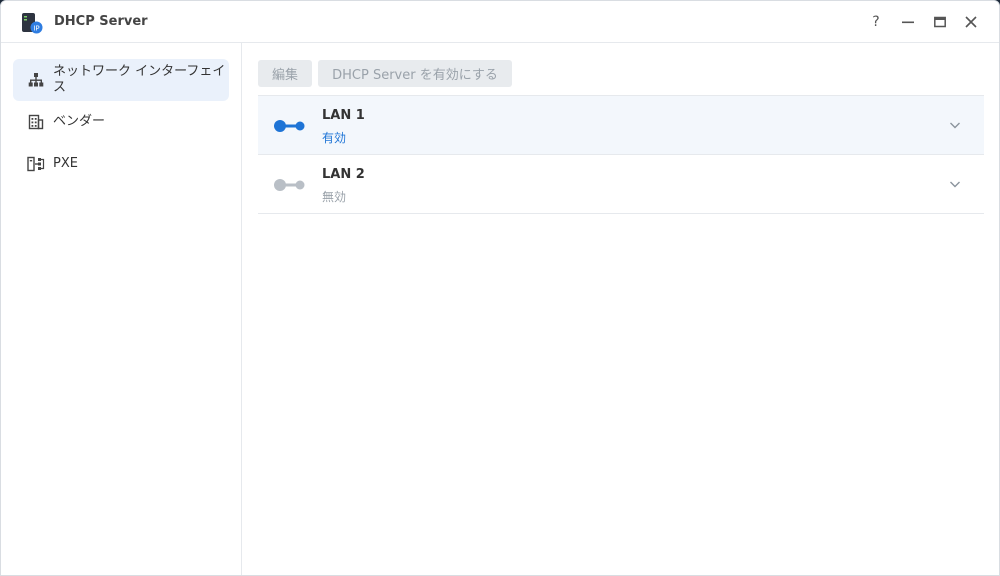  I want to click on pxe-icon, so click(36, 164).